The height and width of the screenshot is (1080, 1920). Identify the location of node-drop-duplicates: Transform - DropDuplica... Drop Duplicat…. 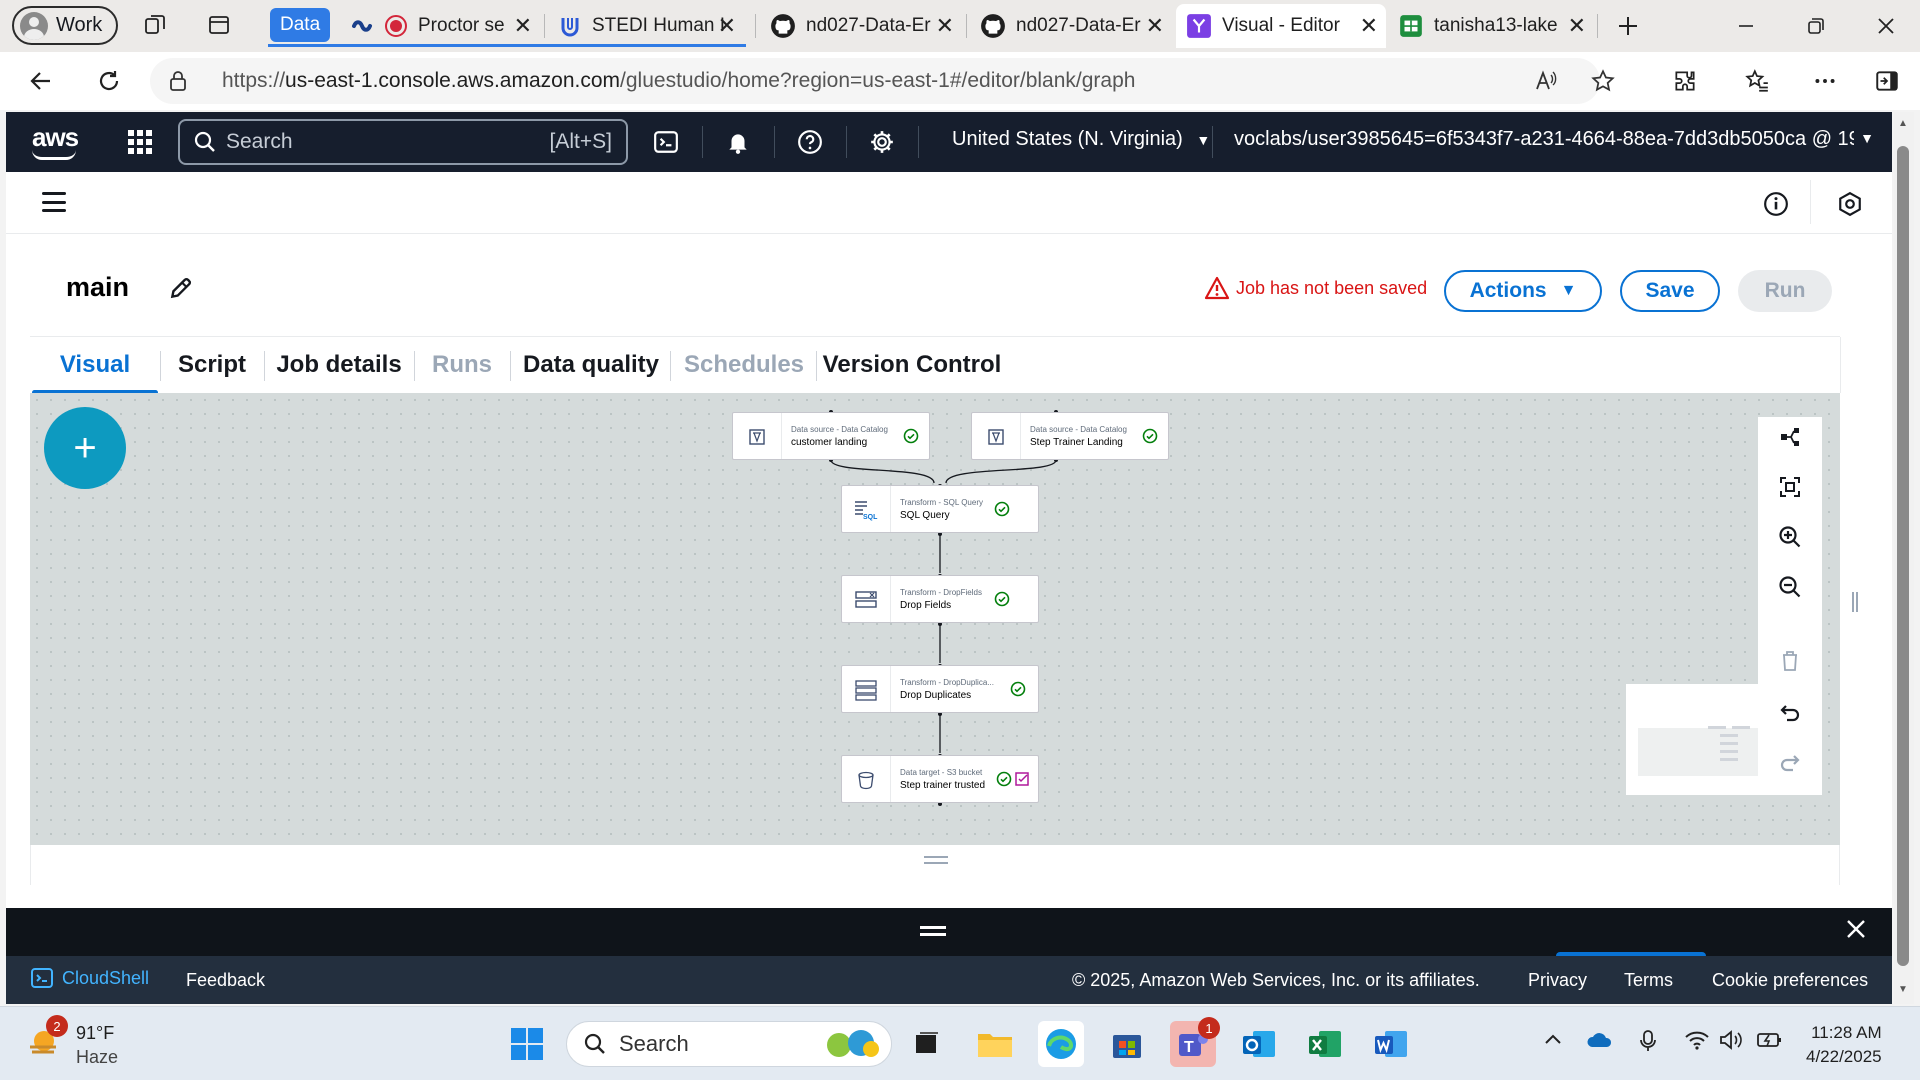
(940, 689).